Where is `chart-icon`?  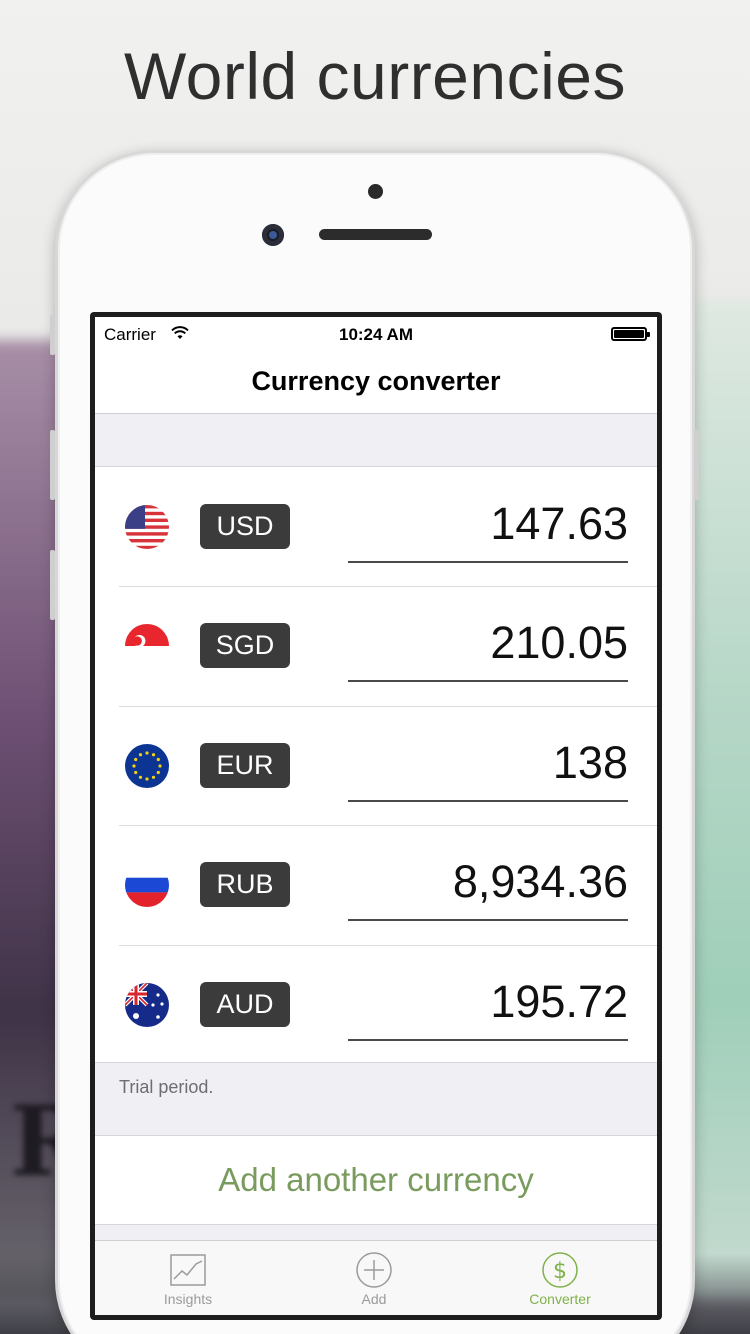 chart-icon is located at coordinates (188, 1270).